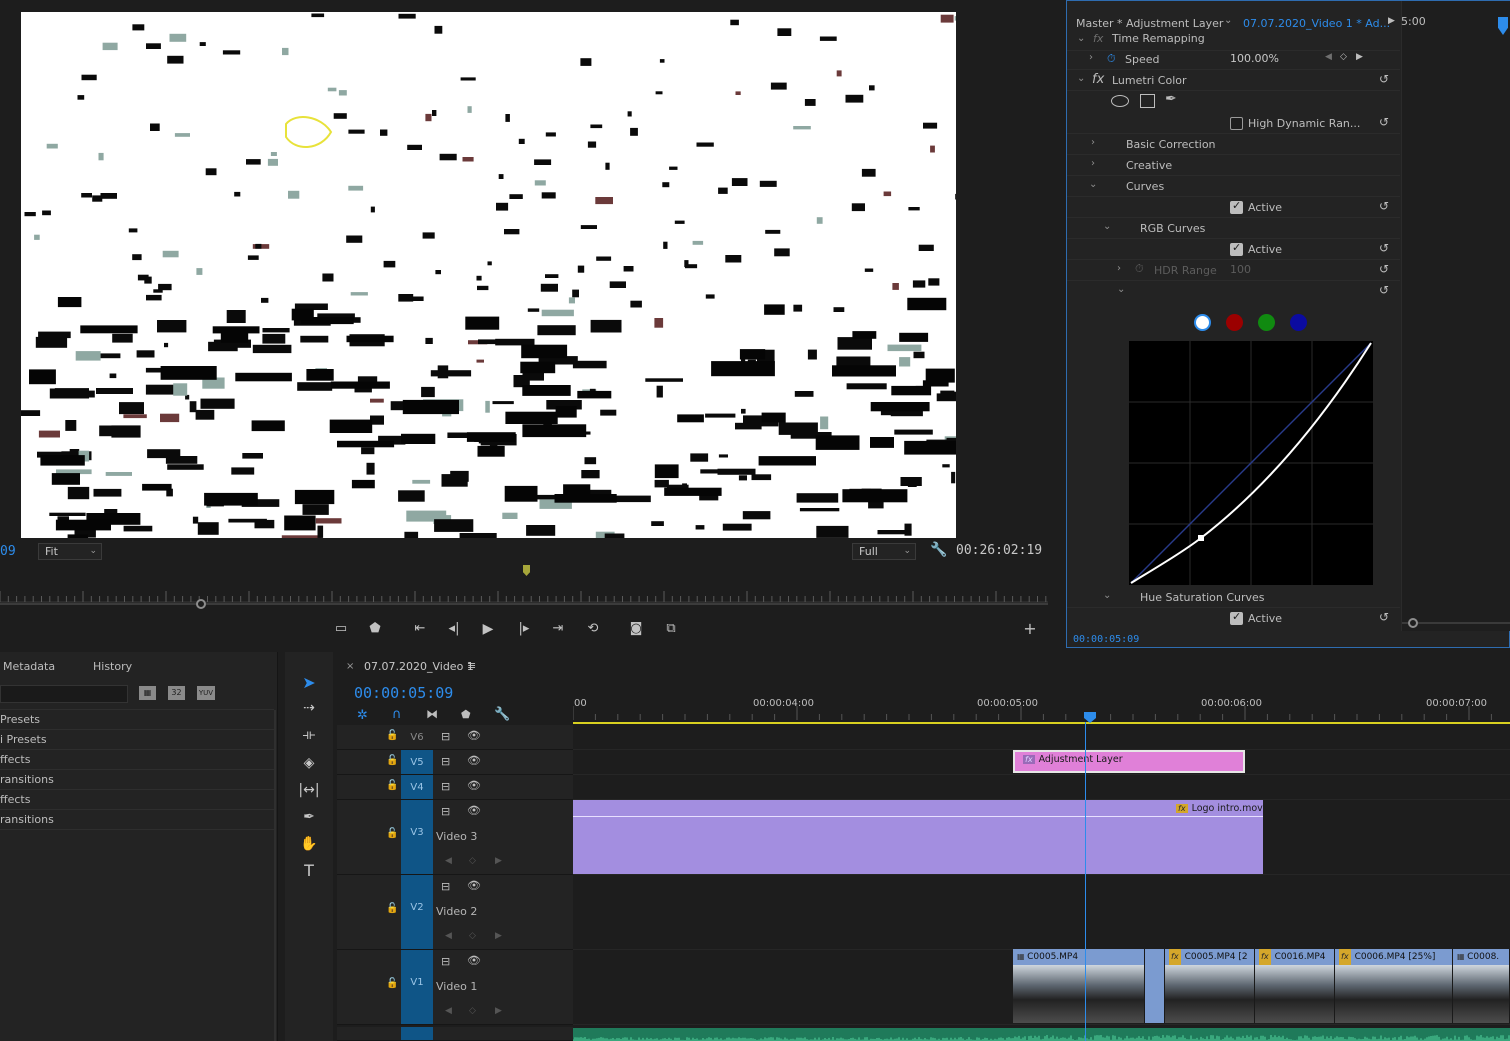  What do you see at coordinates (201, 604) in the screenshot?
I see `zoom-scroll-handle` at bounding box center [201, 604].